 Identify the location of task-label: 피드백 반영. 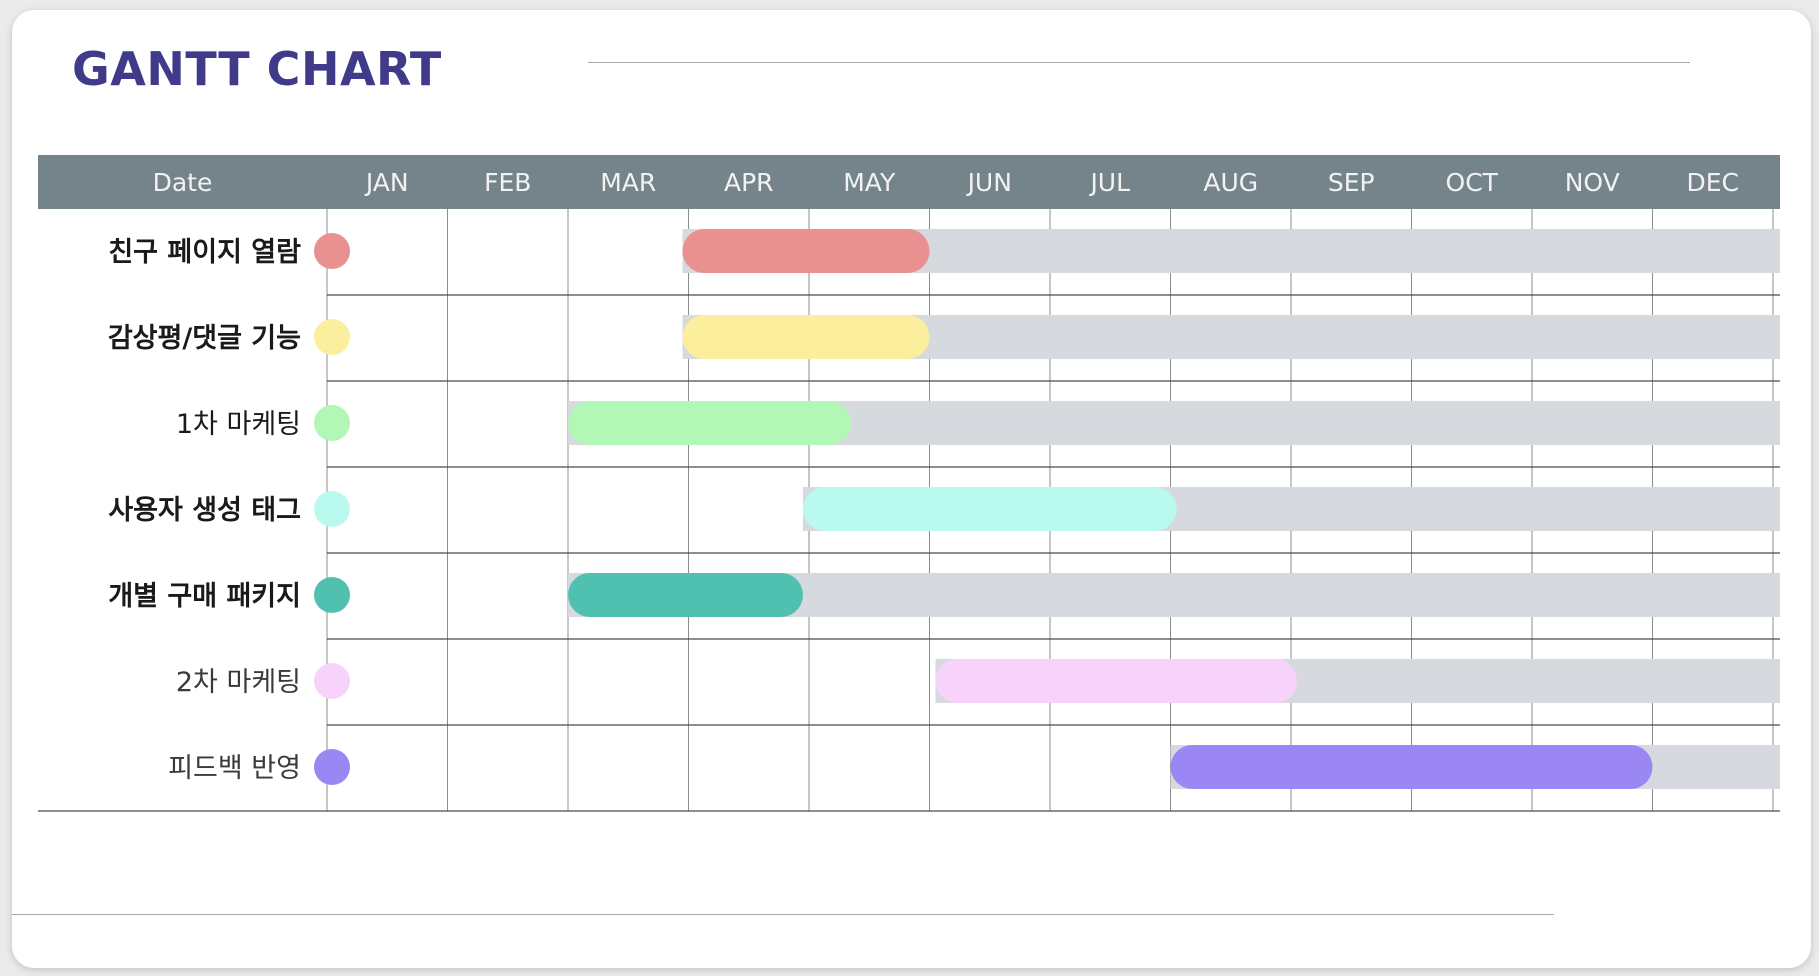
(234, 768).